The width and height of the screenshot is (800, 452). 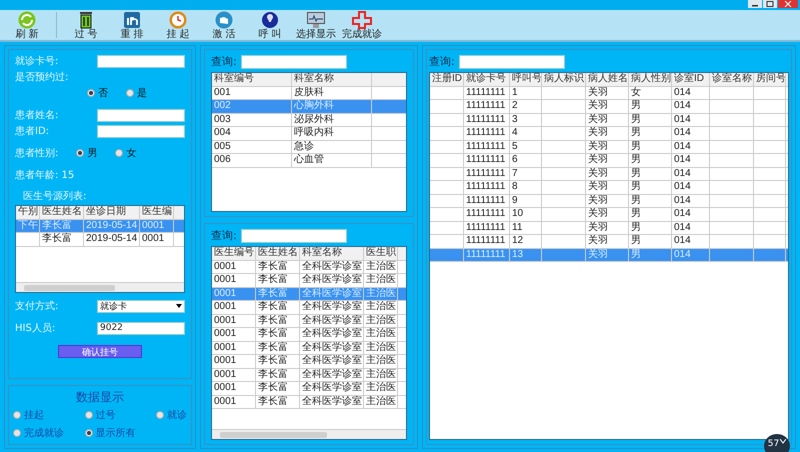 I want to click on field-label: 支付方式:, so click(x=36, y=306).